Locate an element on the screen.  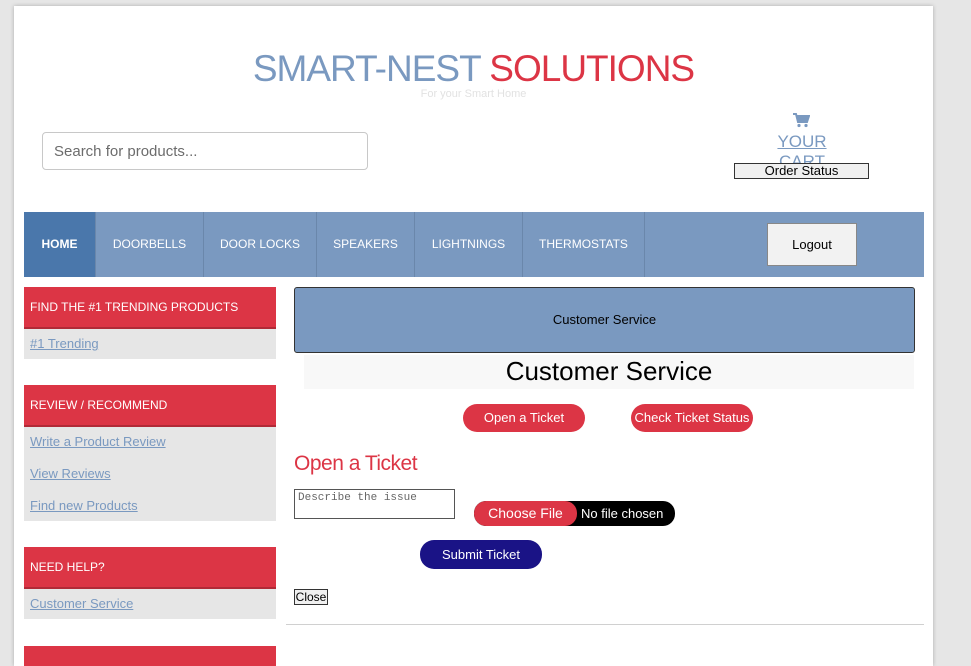
close-button: Close is located at coordinates (311, 597).